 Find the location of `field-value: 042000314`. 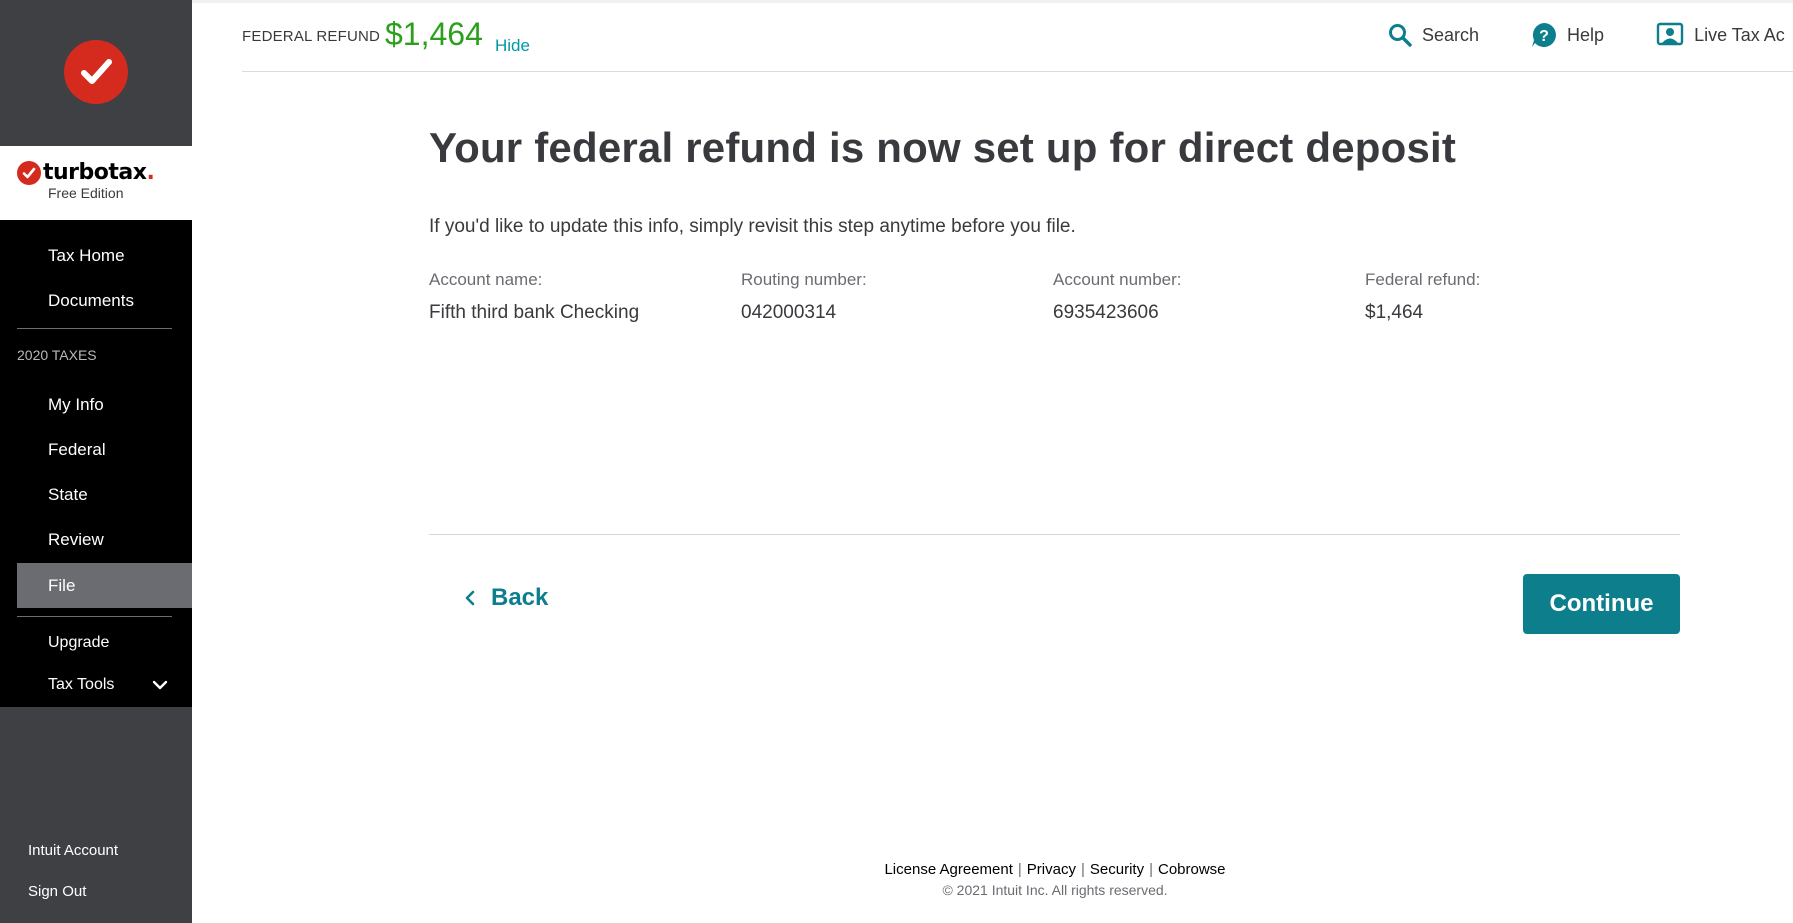

field-value: 042000314 is located at coordinates (789, 312).